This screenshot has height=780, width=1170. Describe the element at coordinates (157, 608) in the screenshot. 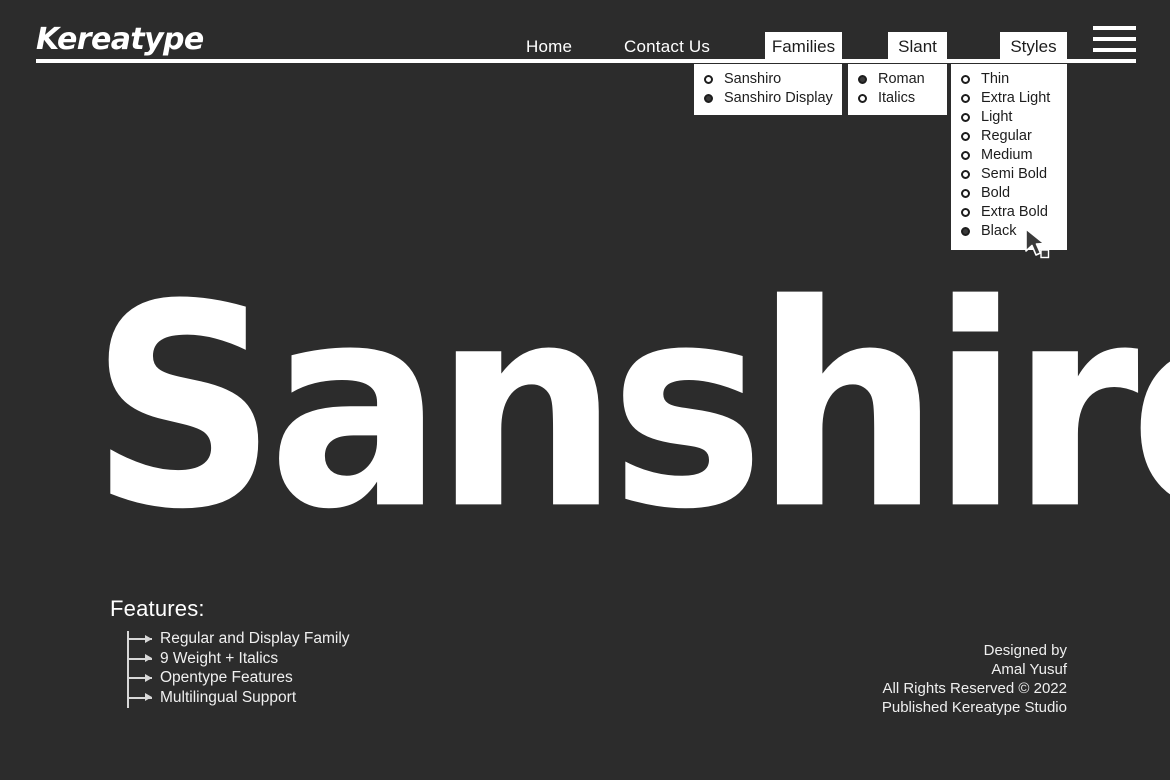

I see `features-heading: Features:` at that location.